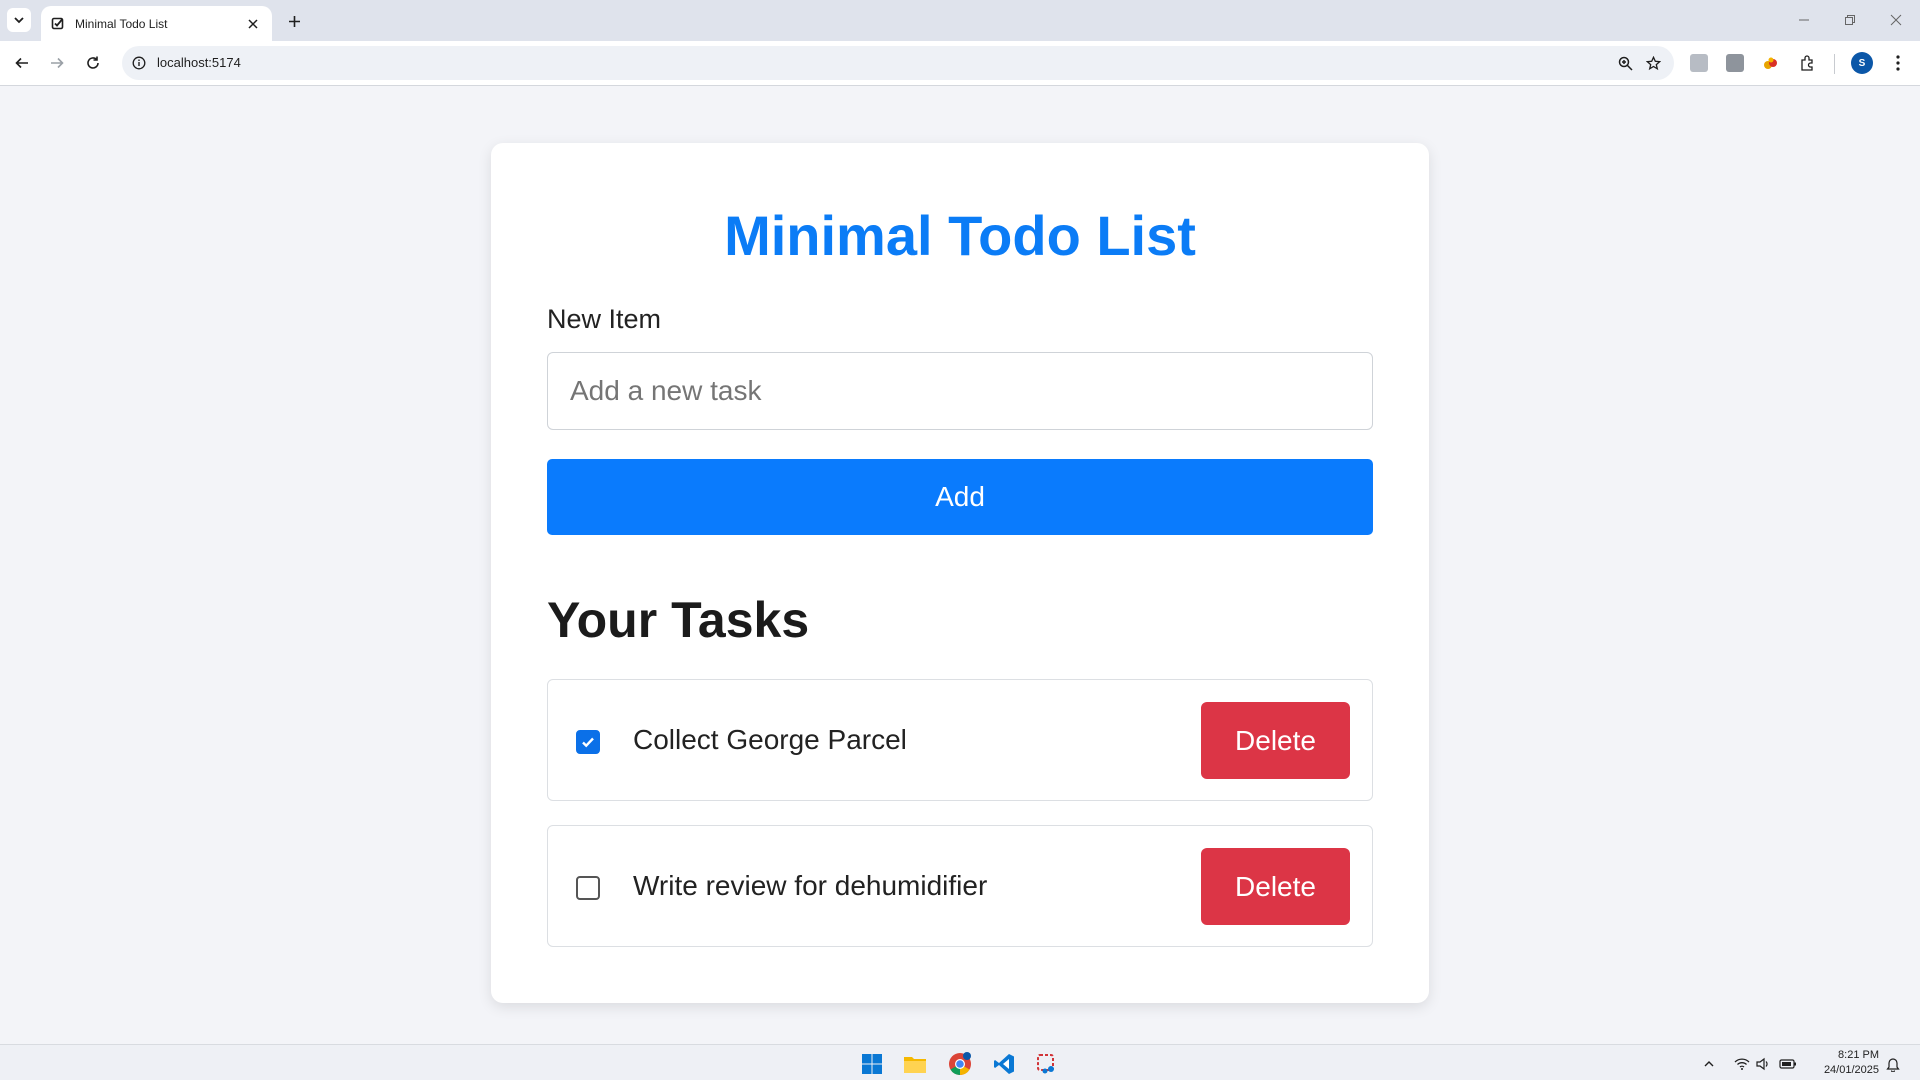 This screenshot has width=1920, height=1080. I want to click on profile-avatar: S, so click(1862, 63).